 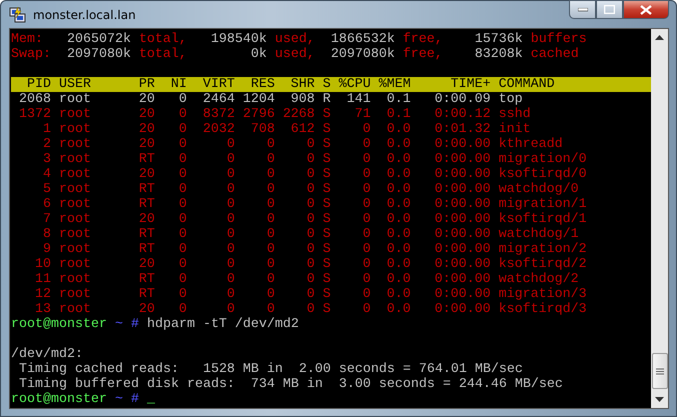 I want to click on table-cell-text: 2068, so click(x=34, y=99).